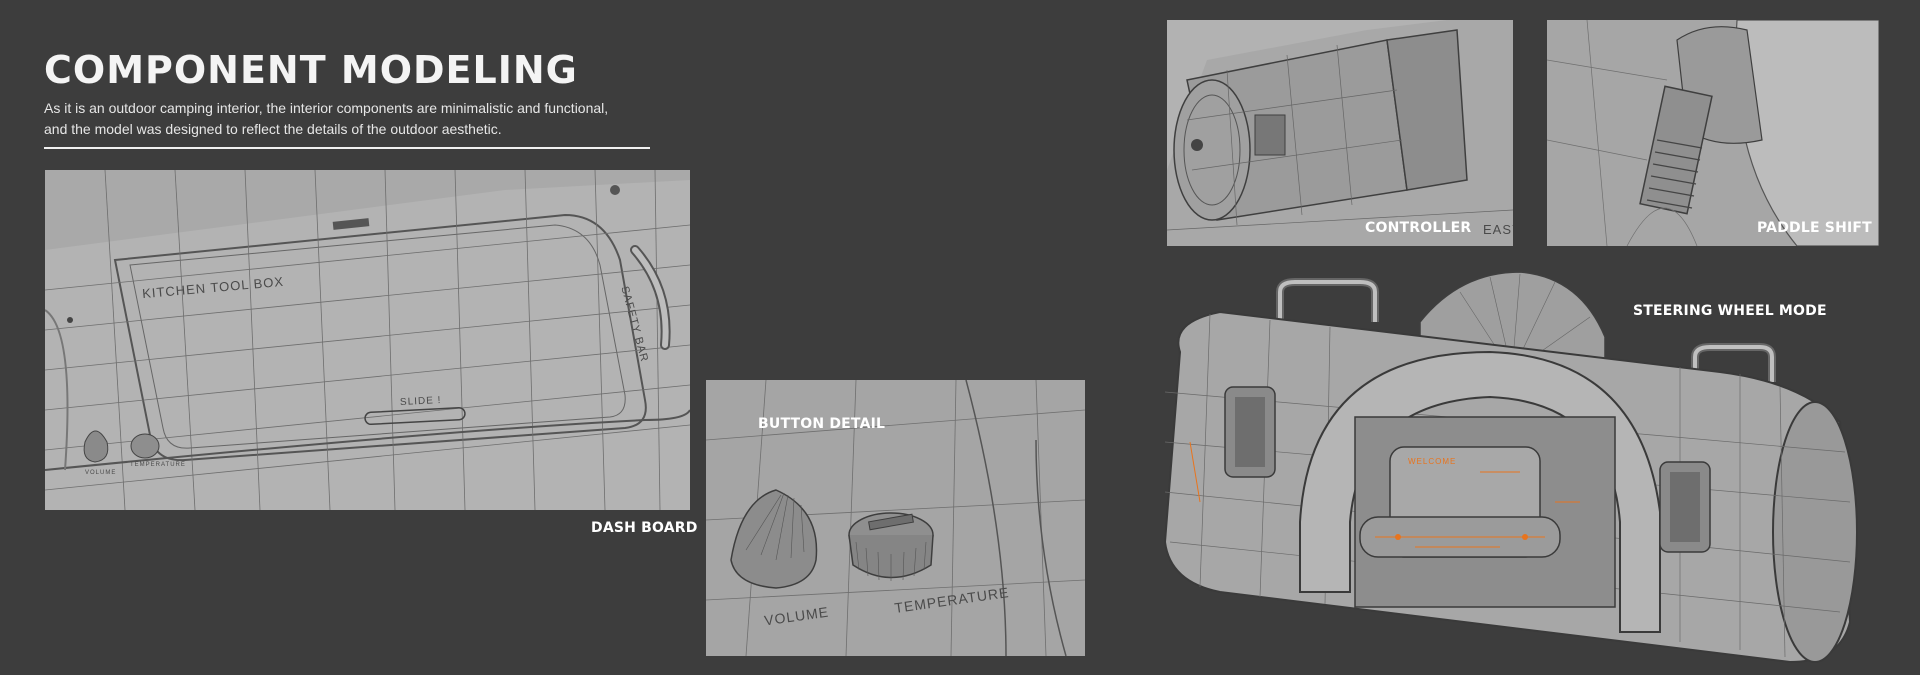 This screenshot has width=1920, height=675. I want to click on steering-wheel-caption: STEERING WHEEL MODE, so click(1730, 311).